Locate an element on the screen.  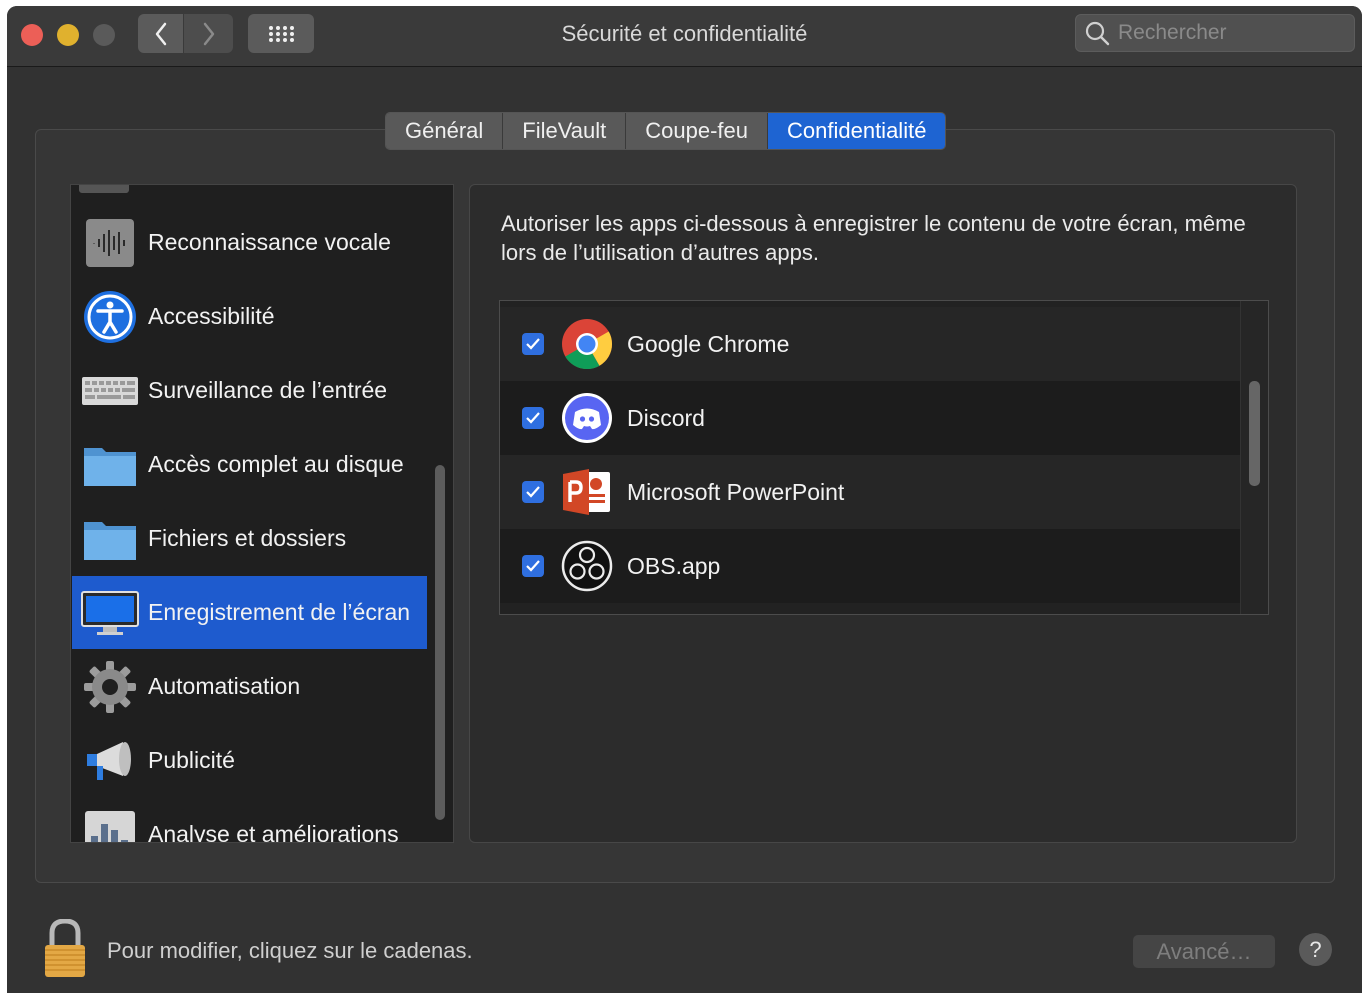
sidebar-item-screen-recording: Enregistrement de l’écran is located at coordinates (249, 612).